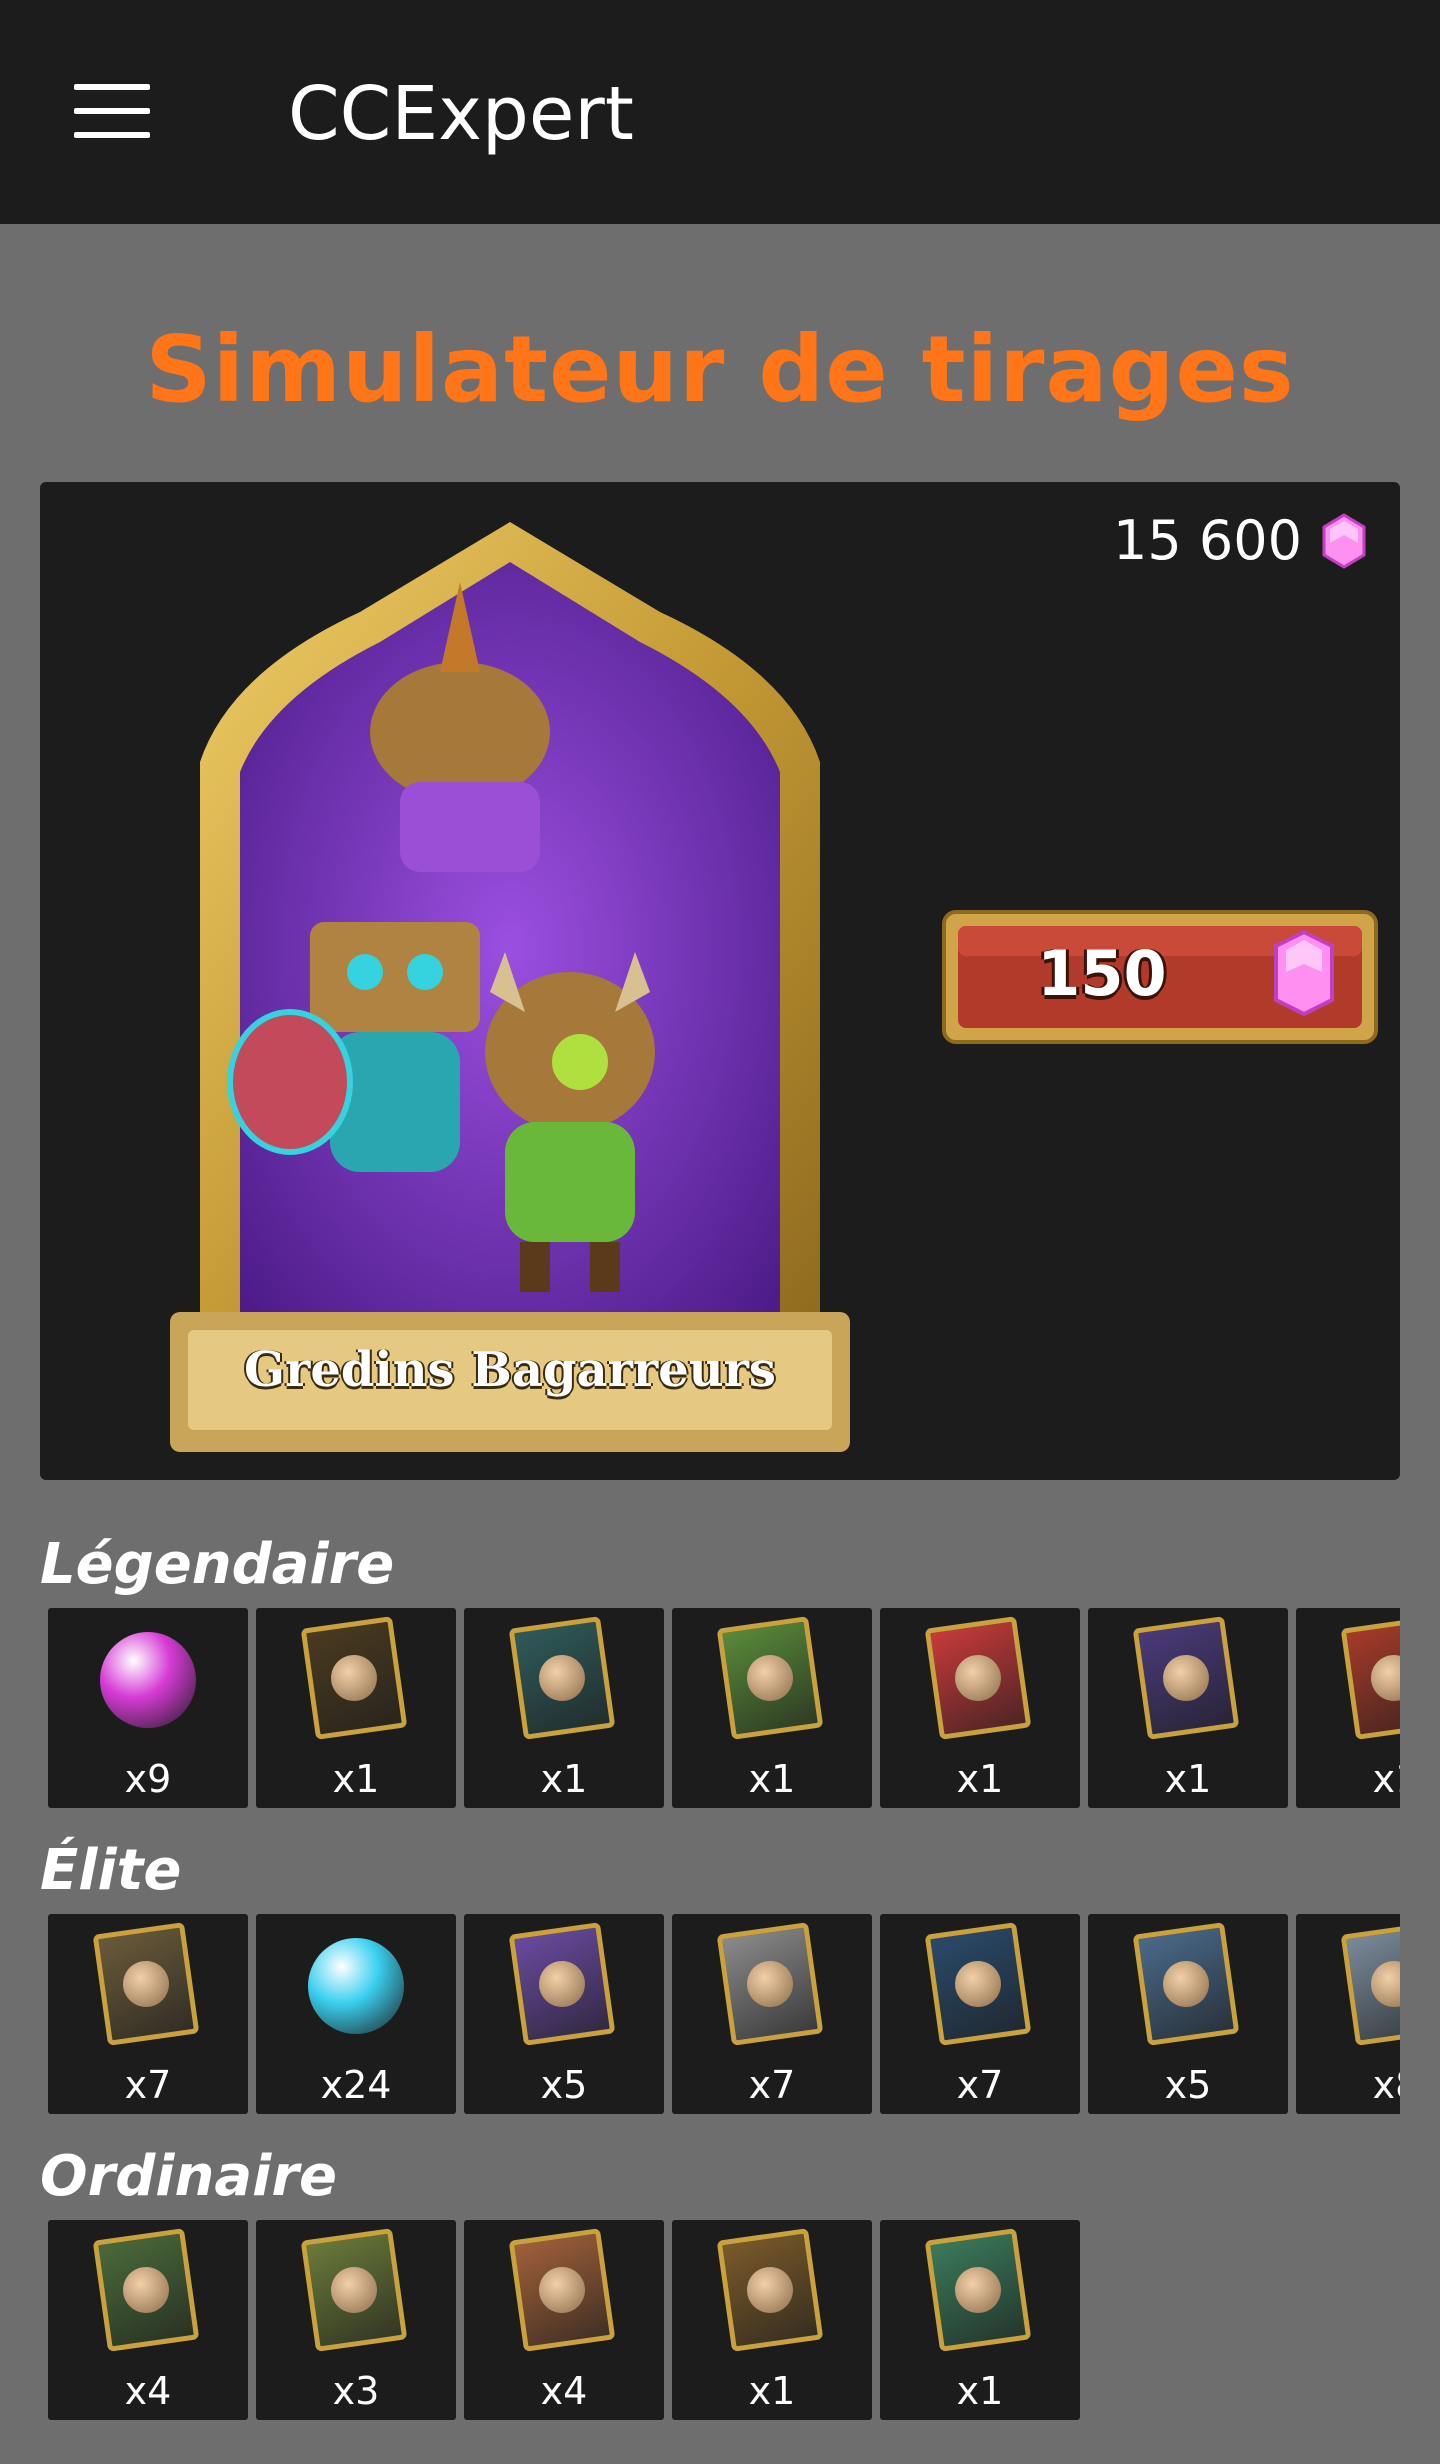 The image size is (1440, 2464). What do you see at coordinates (720, 112) in the screenshot?
I see `app-bar: CCExpert` at bounding box center [720, 112].